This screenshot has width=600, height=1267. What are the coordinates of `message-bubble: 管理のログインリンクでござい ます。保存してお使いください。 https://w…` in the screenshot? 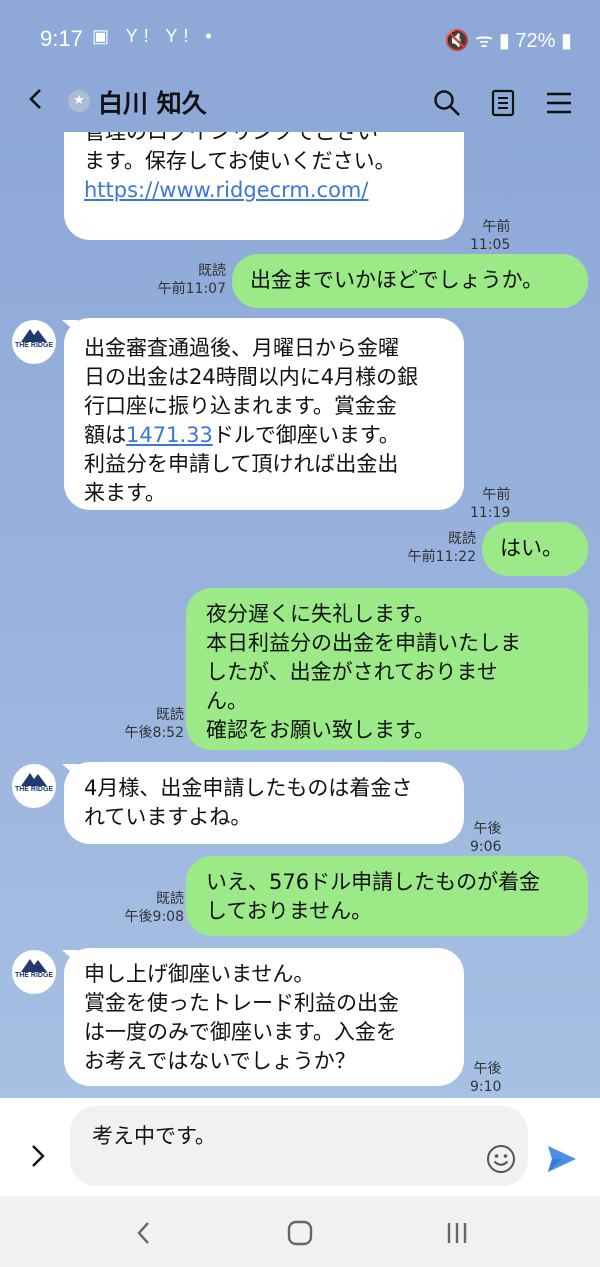 It's located at (264, 186).